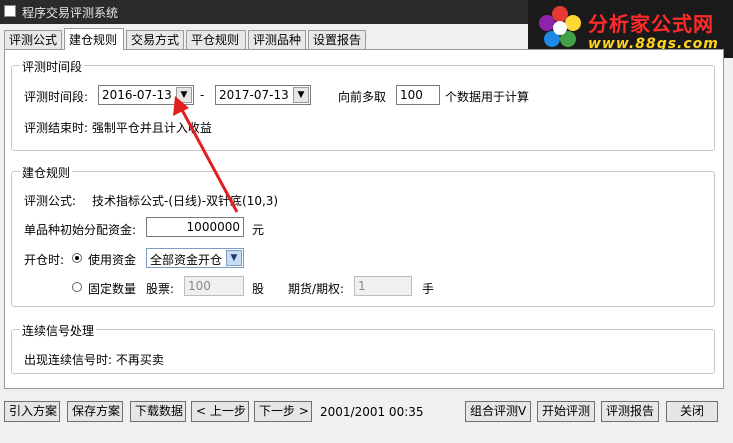 The image size is (733, 443). What do you see at coordinates (216, 39) in the screenshot?
I see `tab-close-rules: 平仓规则` at bounding box center [216, 39].